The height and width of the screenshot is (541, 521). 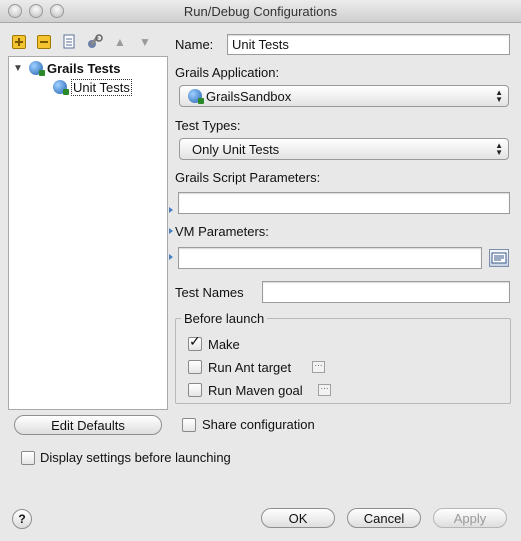 I want to click on title-bar: Run/Debug Configurations, so click(x=260, y=11).